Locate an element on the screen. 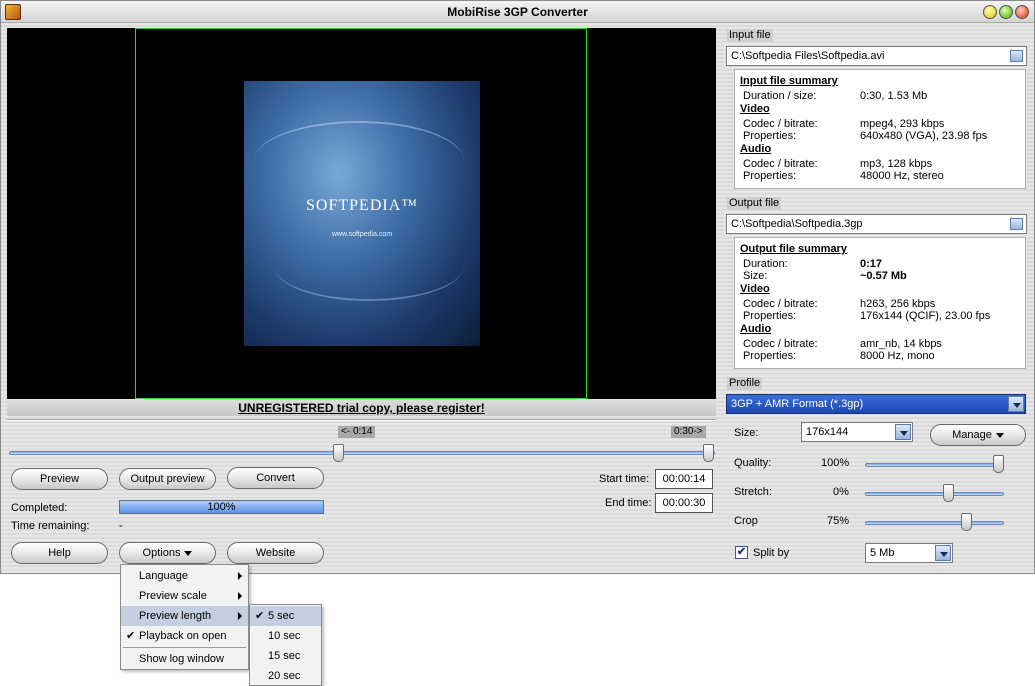 The height and width of the screenshot is (686, 1035). output-file-path: C:\Softpedia\Softpedia.3gp is located at coordinates (876, 224).